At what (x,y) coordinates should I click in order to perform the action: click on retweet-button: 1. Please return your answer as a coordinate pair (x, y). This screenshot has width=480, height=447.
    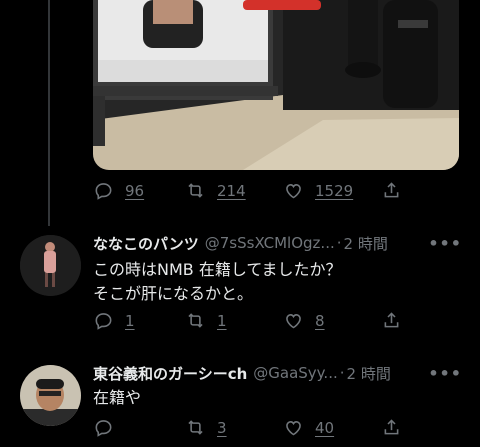
    Looking at the image, I should click on (234, 320).